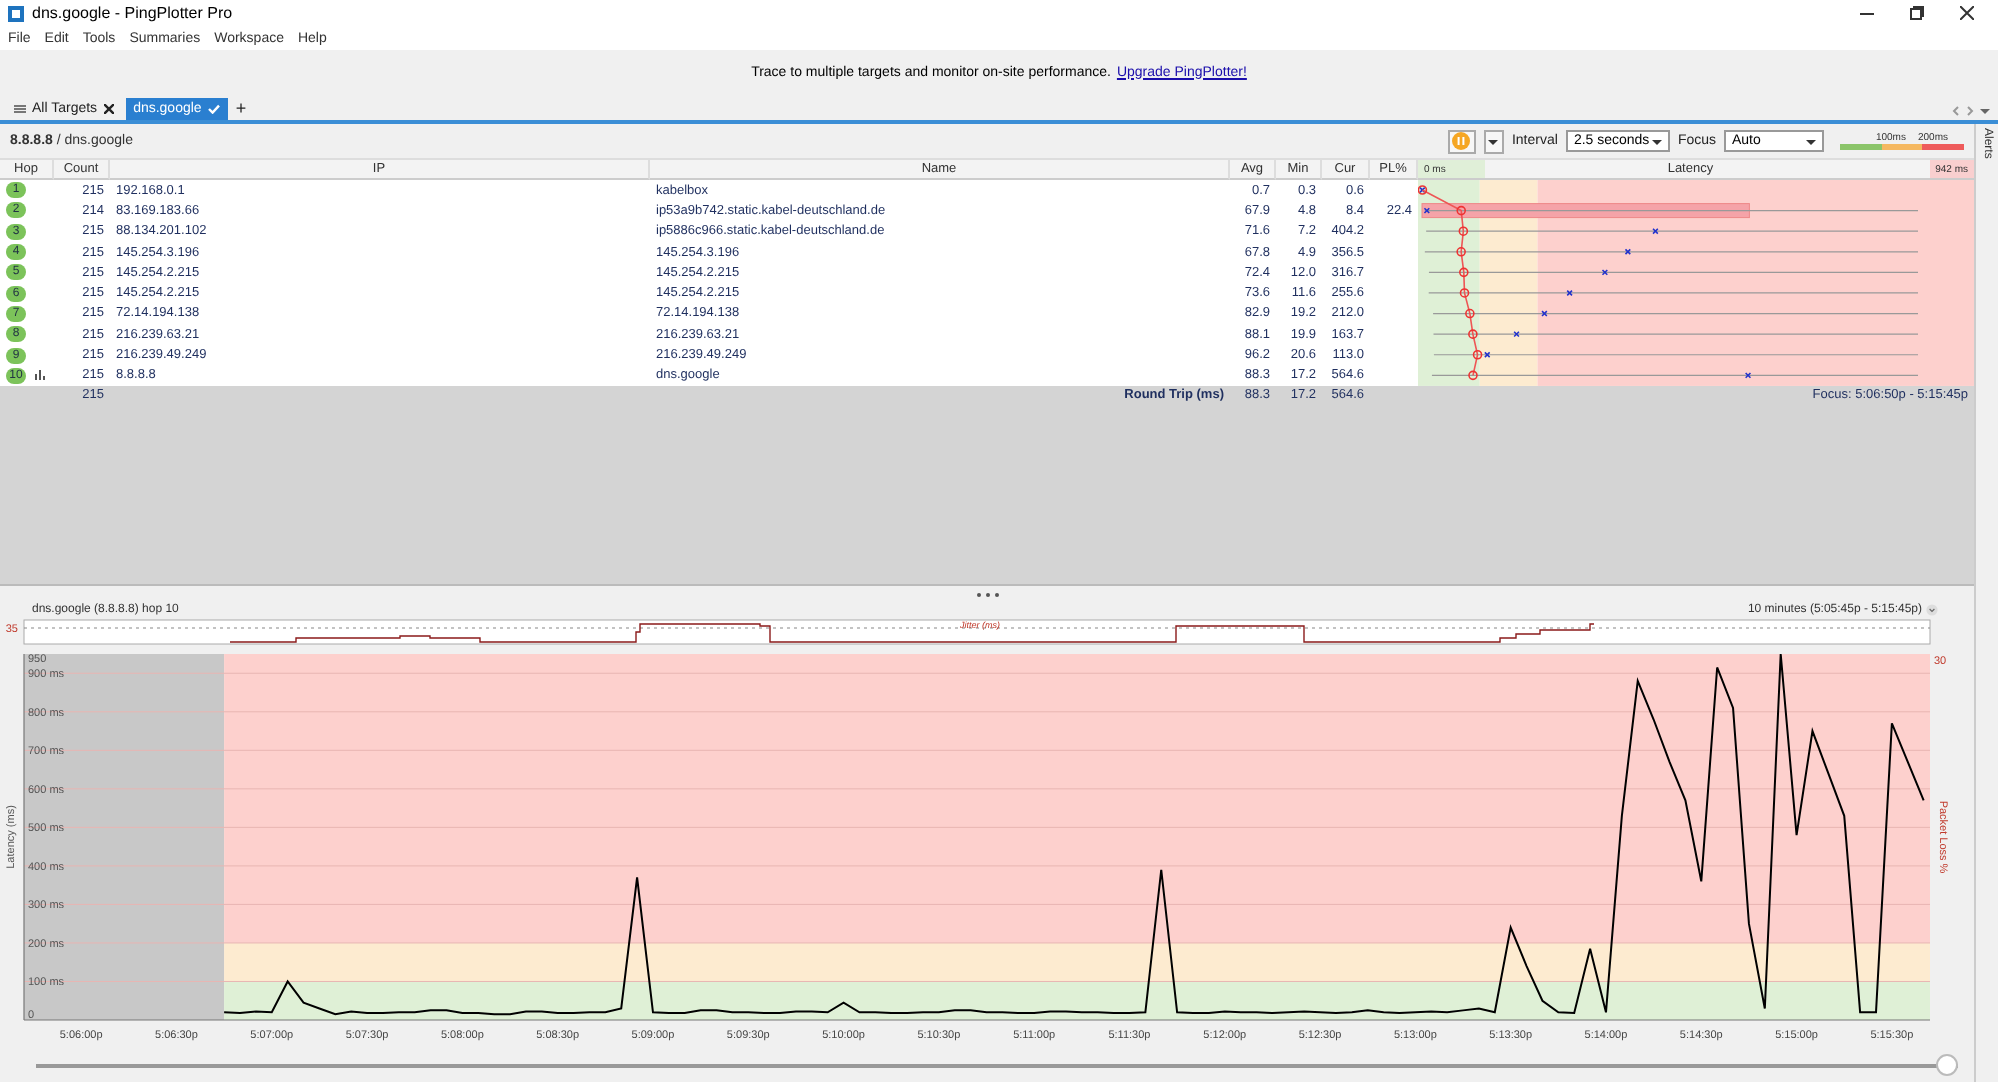 Image resolution: width=1998 pixels, height=1082 pixels. Describe the element at coordinates (987, 594) in the screenshot. I see `splitter-handle-icon` at that location.